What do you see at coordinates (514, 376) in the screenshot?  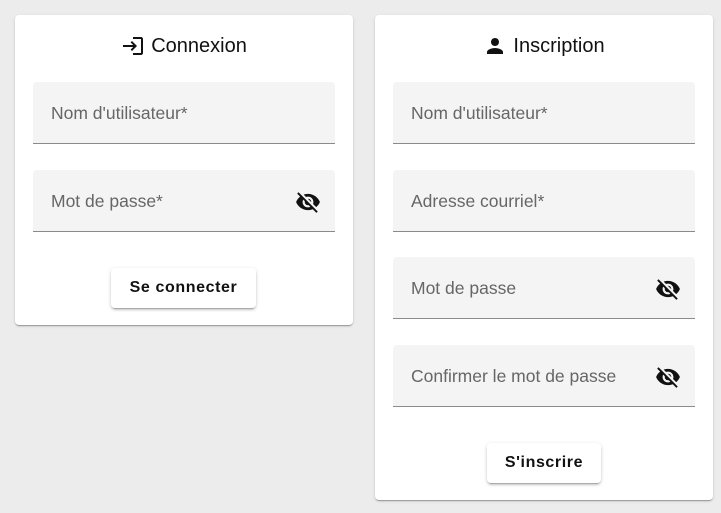 I see `register-confirm-password-label: Confirmer le mot de passe` at bounding box center [514, 376].